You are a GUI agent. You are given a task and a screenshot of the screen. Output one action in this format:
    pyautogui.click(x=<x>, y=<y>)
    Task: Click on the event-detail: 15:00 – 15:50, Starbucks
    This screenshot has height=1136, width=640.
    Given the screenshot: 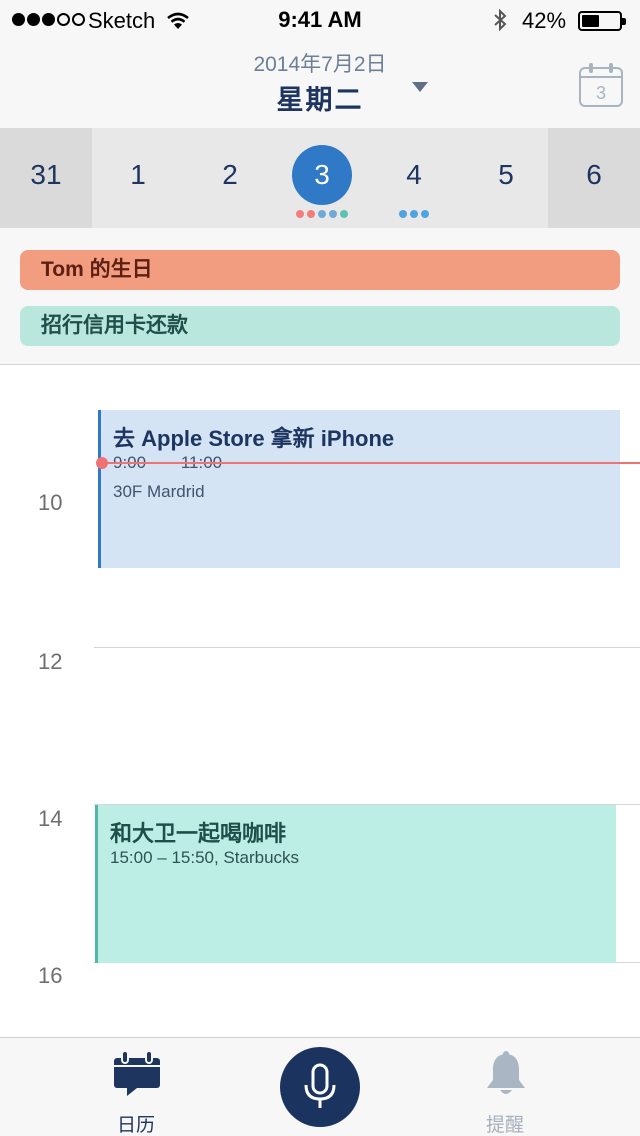 What is the action you would take?
    pyautogui.click(x=205, y=857)
    